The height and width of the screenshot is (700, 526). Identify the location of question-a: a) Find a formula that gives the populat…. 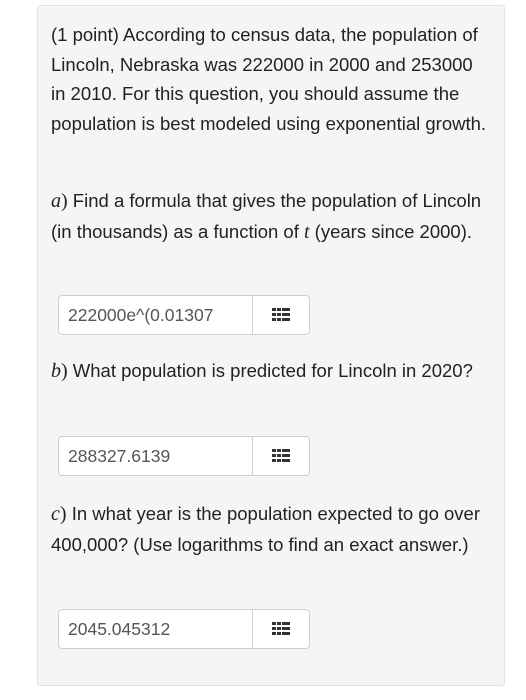
(266, 216).